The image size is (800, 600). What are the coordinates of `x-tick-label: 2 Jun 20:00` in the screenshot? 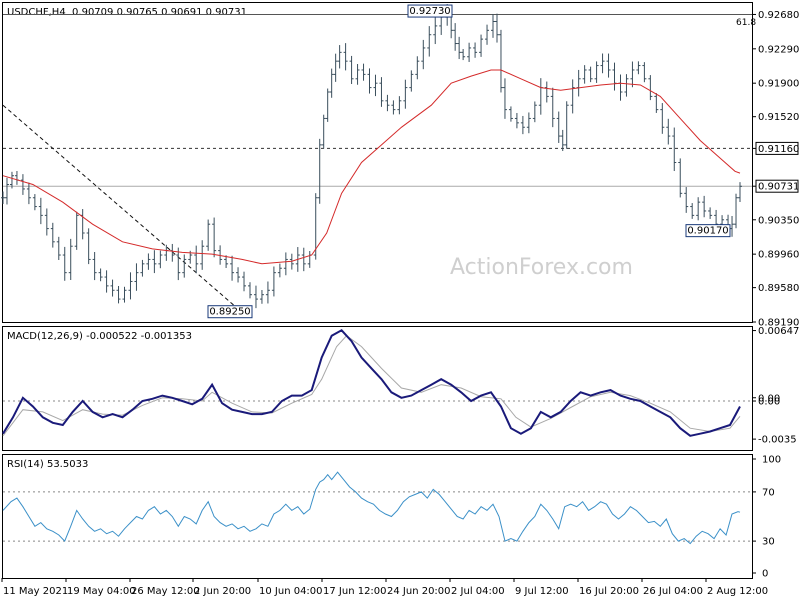 It's located at (222, 591).